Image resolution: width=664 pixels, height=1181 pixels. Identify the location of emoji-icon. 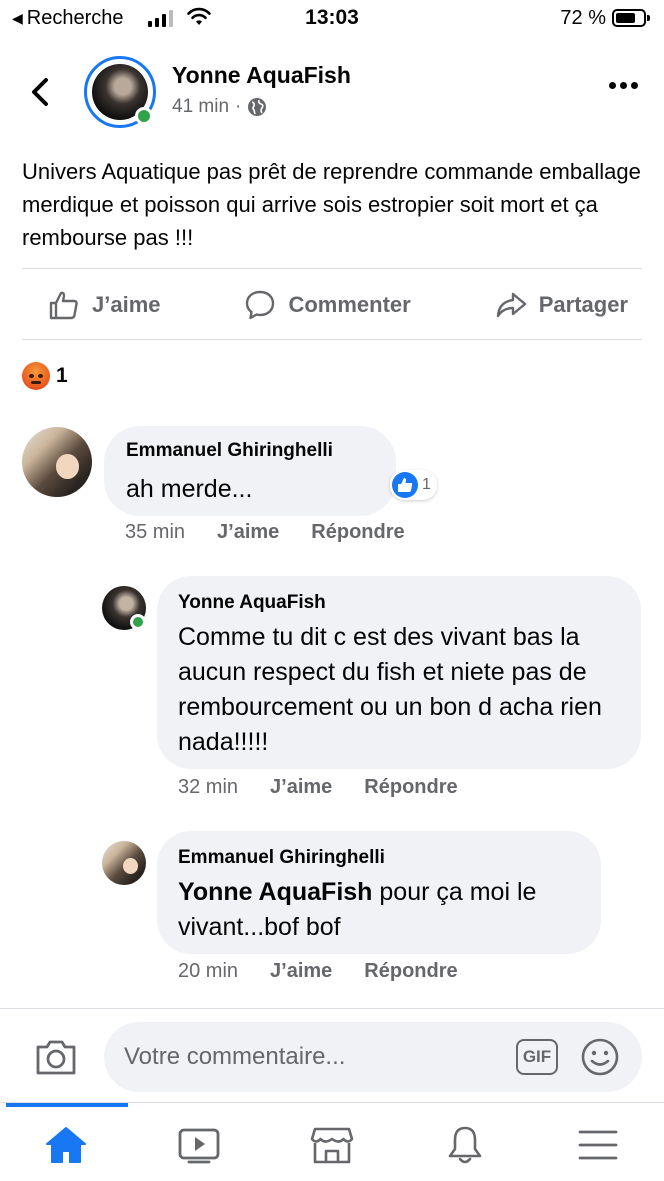
(600, 1057).